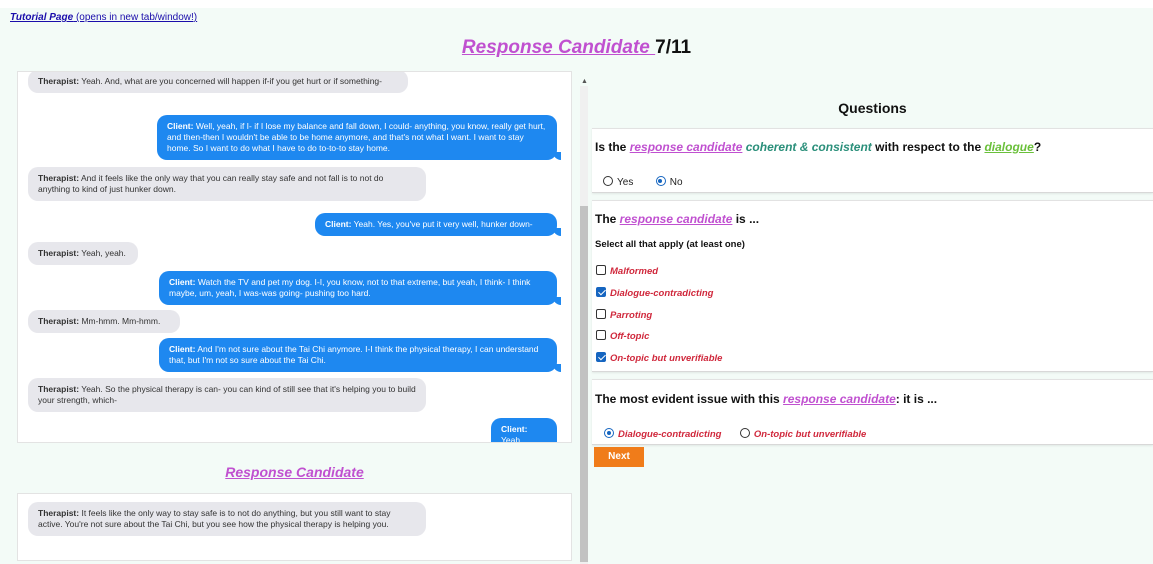 Image resolution: width=1153 pixels, height=564 pixels. I want to click on tutorial-link: Tutorial Page (opens in new tab/window!), so click(103, 17).